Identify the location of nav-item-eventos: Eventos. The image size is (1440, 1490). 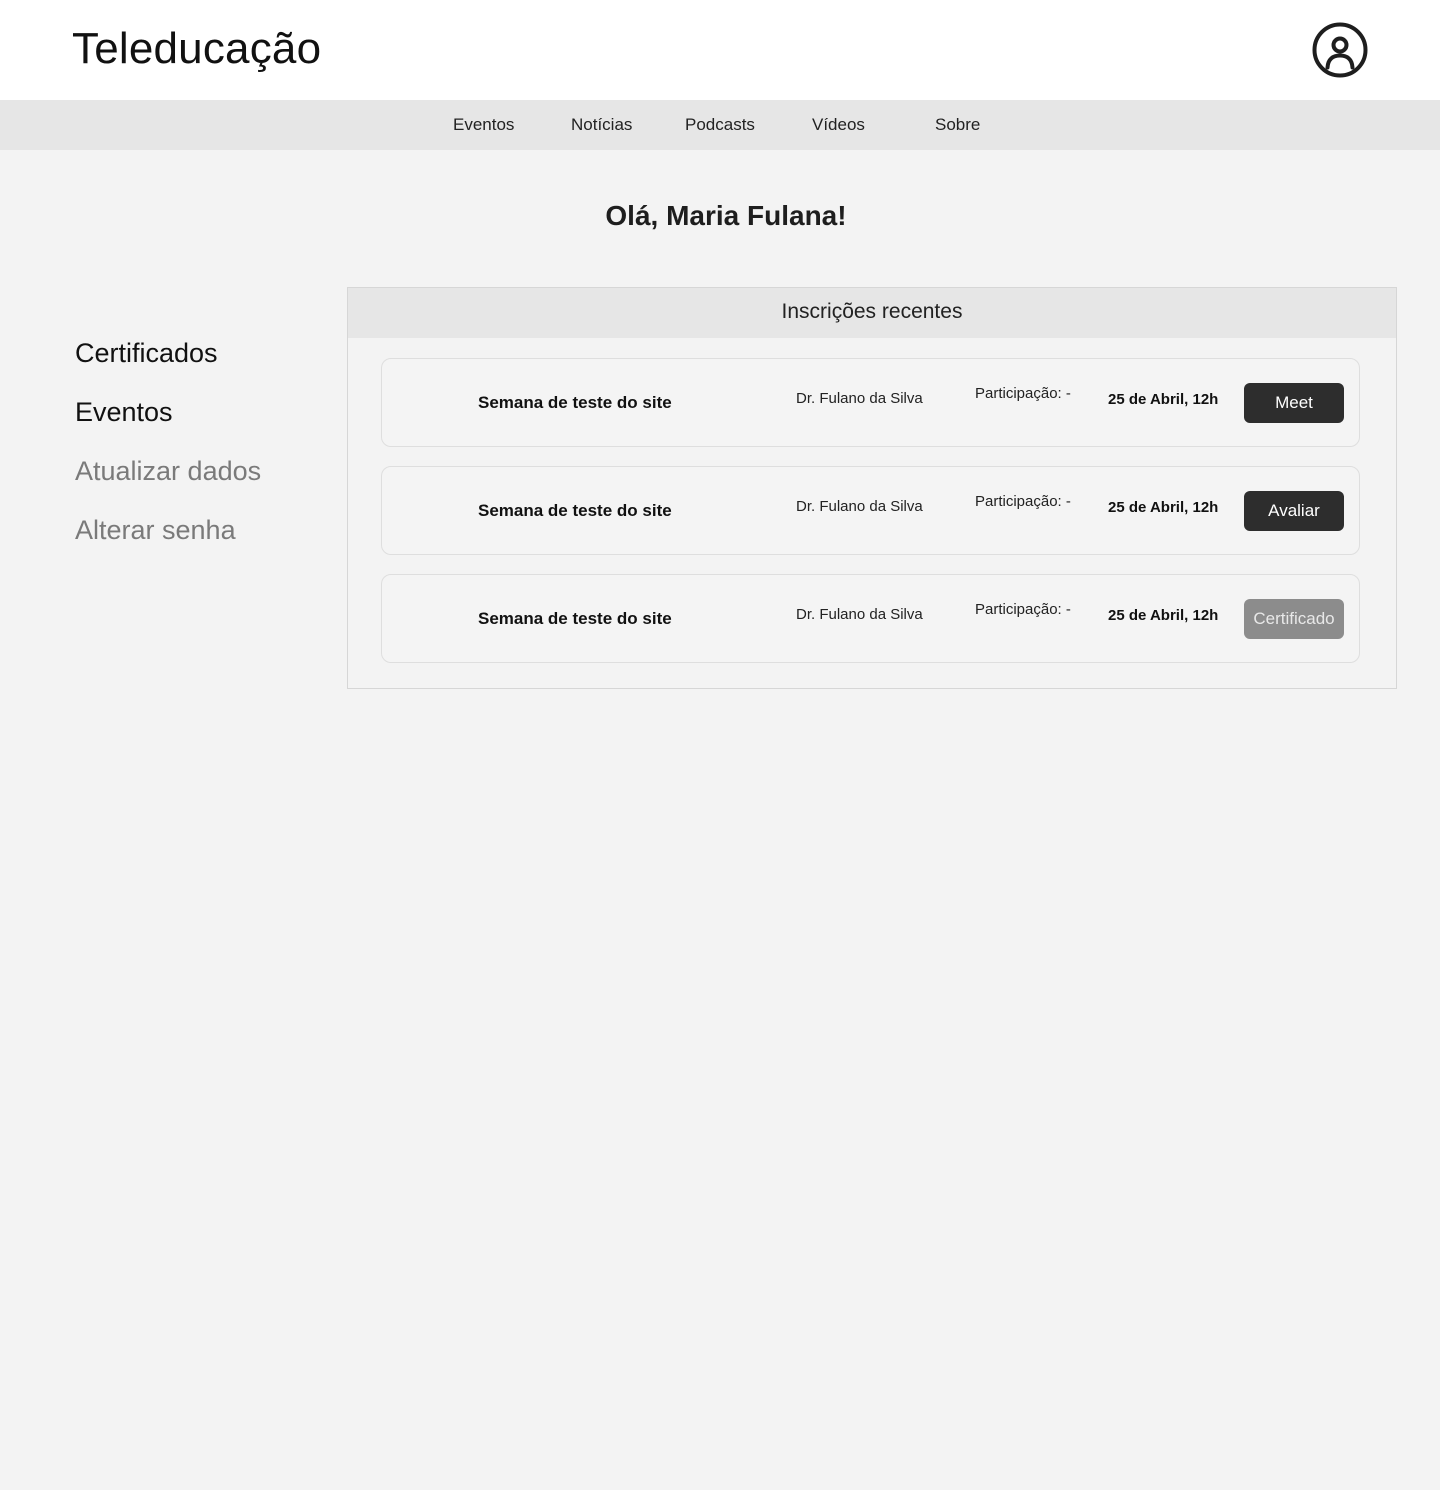
(483, 125).